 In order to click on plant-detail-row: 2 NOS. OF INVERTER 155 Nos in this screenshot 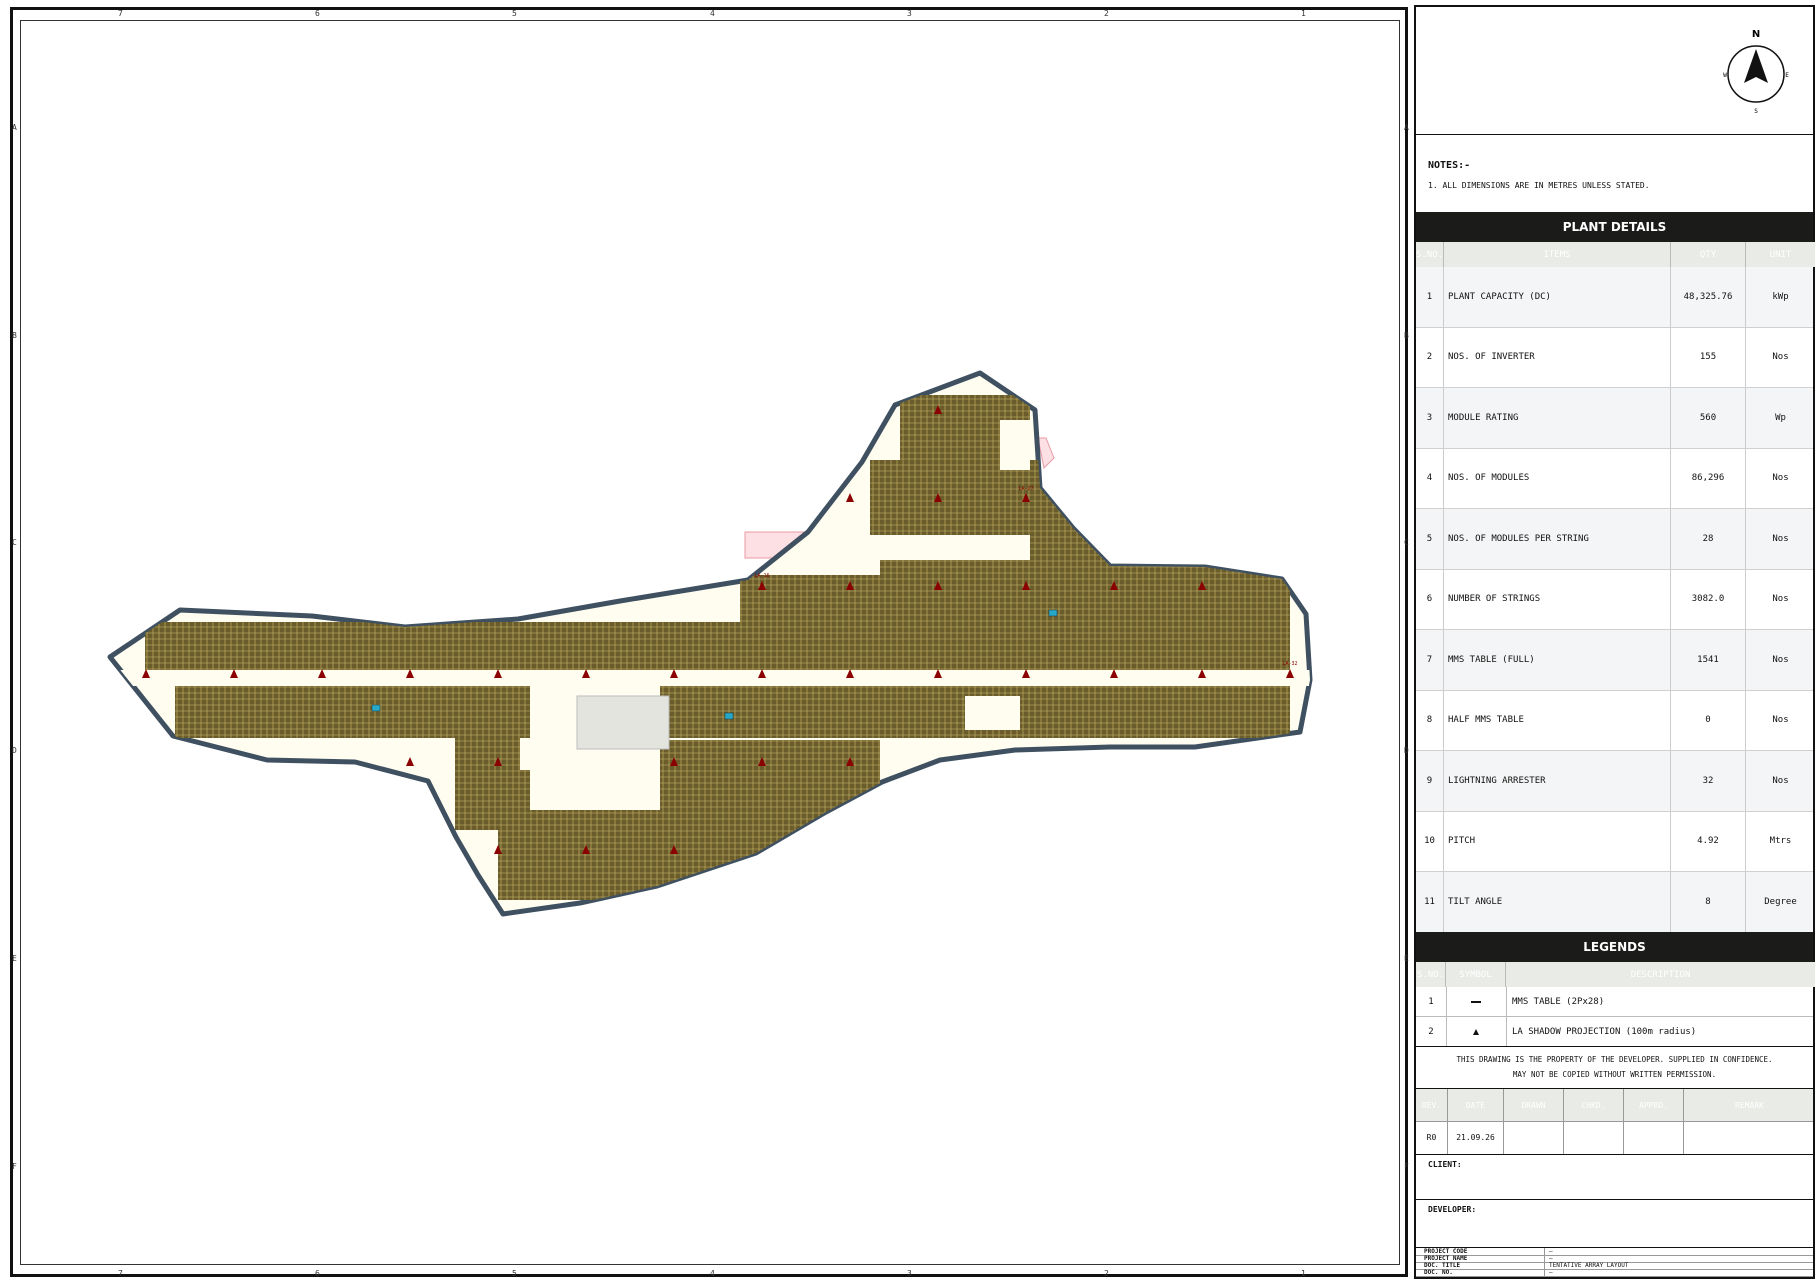, I will do `click(1614, 357)`.